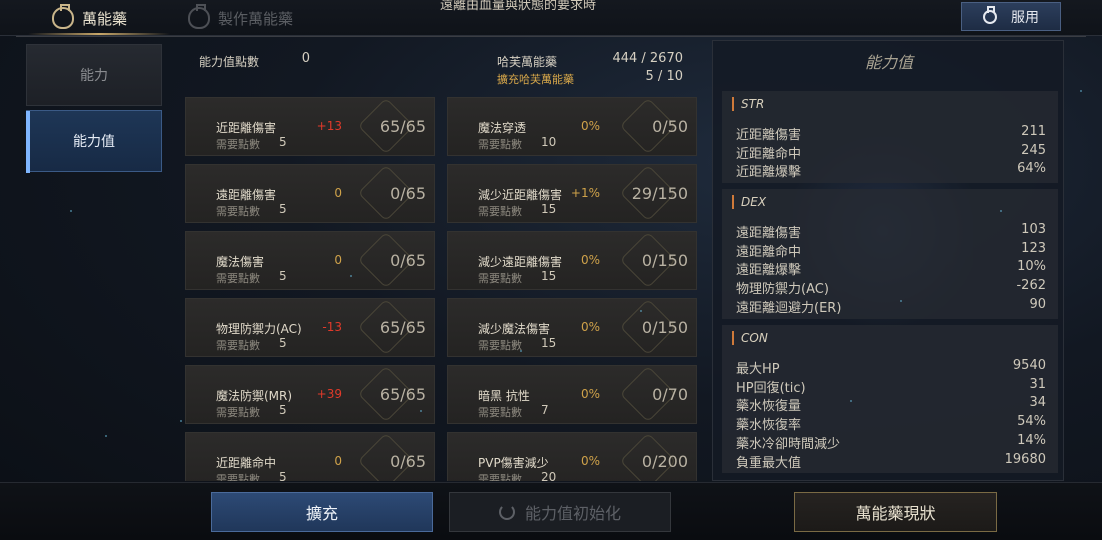  I want to click on stat-ratio: 0/65, so click(408, 461).